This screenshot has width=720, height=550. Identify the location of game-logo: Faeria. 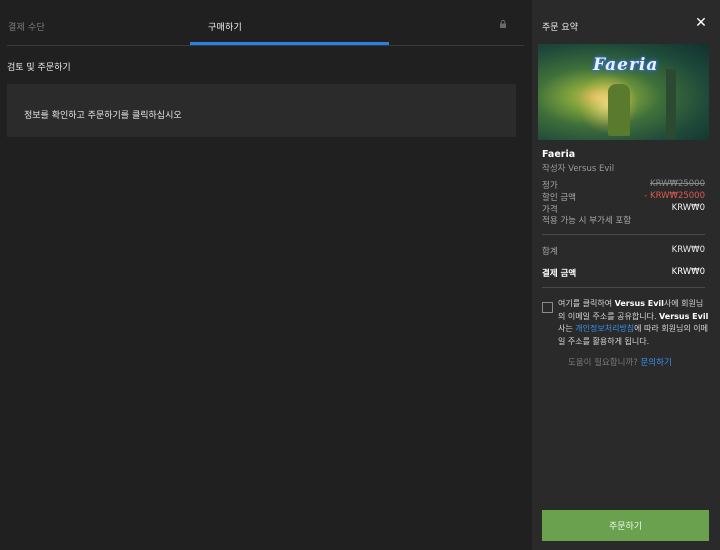
(626, 65).